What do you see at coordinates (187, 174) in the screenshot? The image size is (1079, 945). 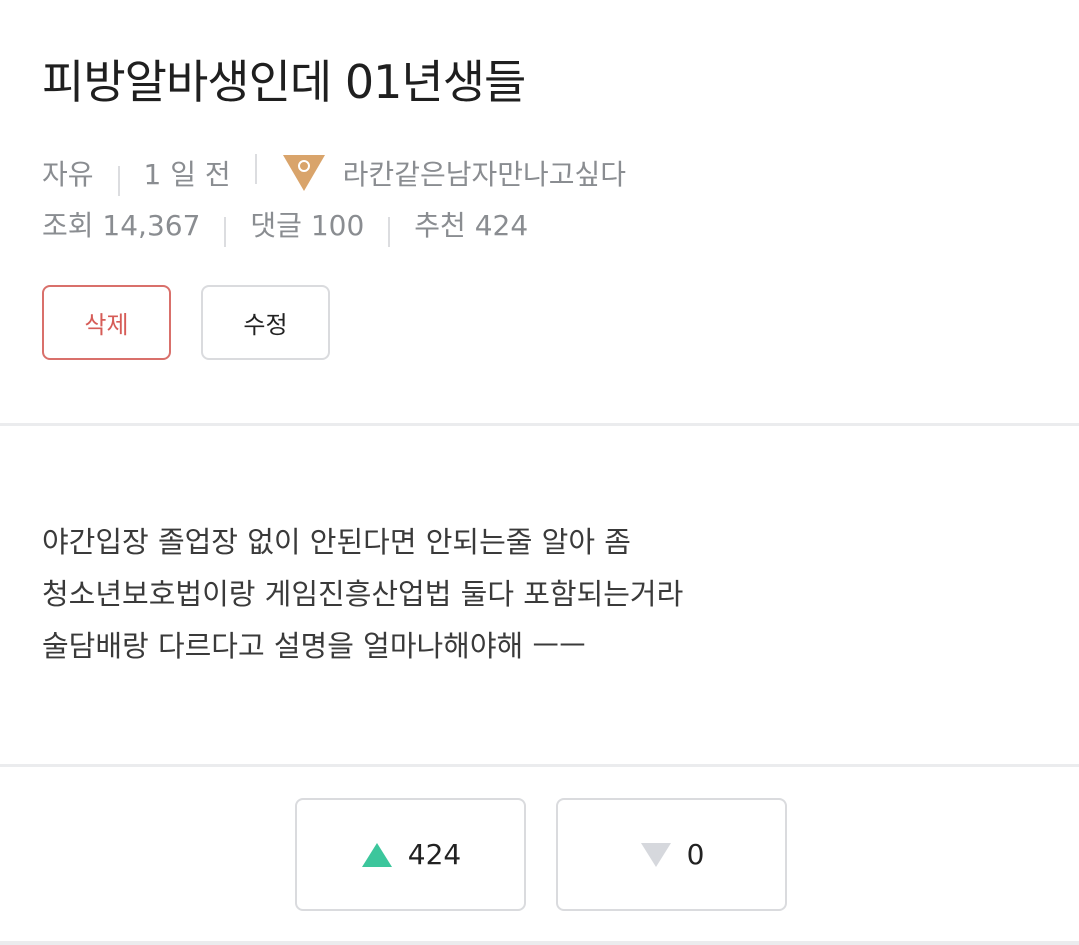 I see `post-time: 1 일 전` at bounding box center [187, 174].